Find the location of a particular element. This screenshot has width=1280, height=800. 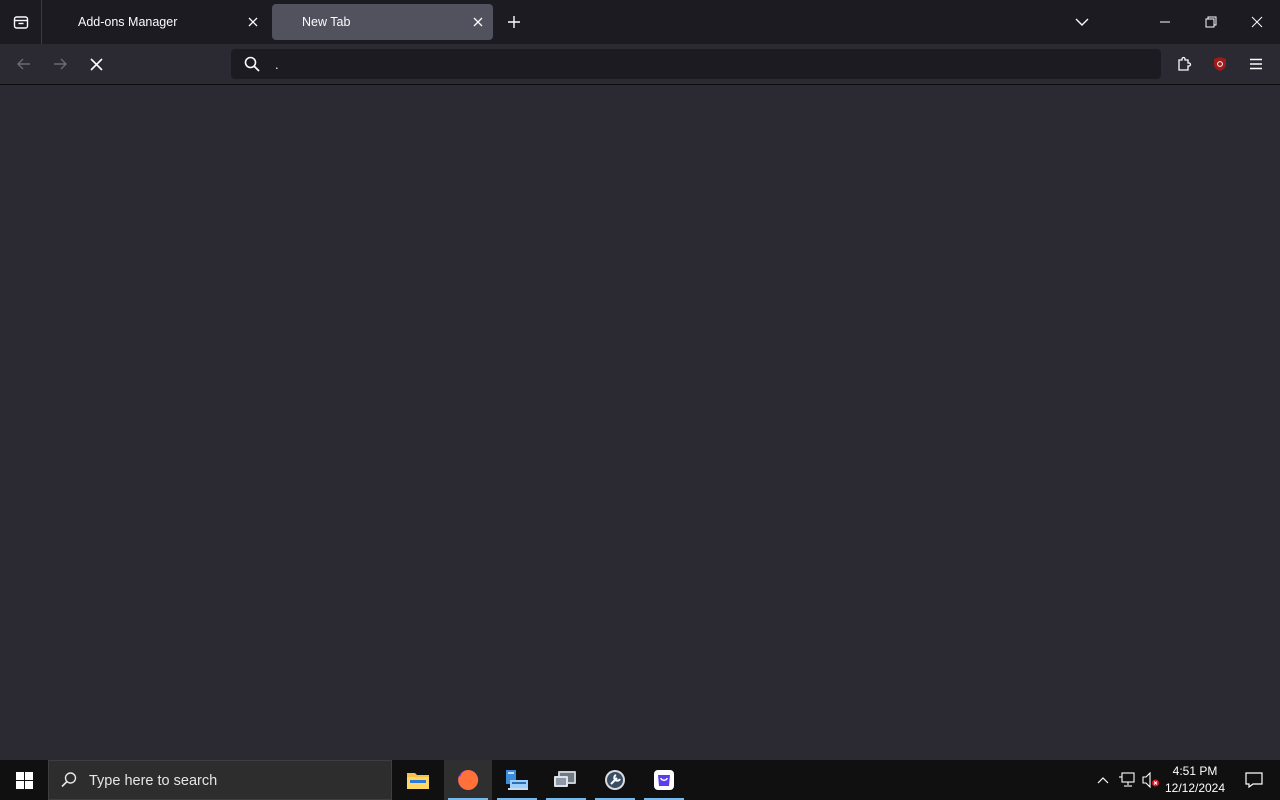

notification-icon is located at coordinates (1254, 780).